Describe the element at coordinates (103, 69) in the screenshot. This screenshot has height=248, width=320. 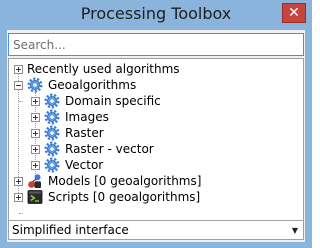
I see `tree-item-label: Recently used algorithms` at that location.